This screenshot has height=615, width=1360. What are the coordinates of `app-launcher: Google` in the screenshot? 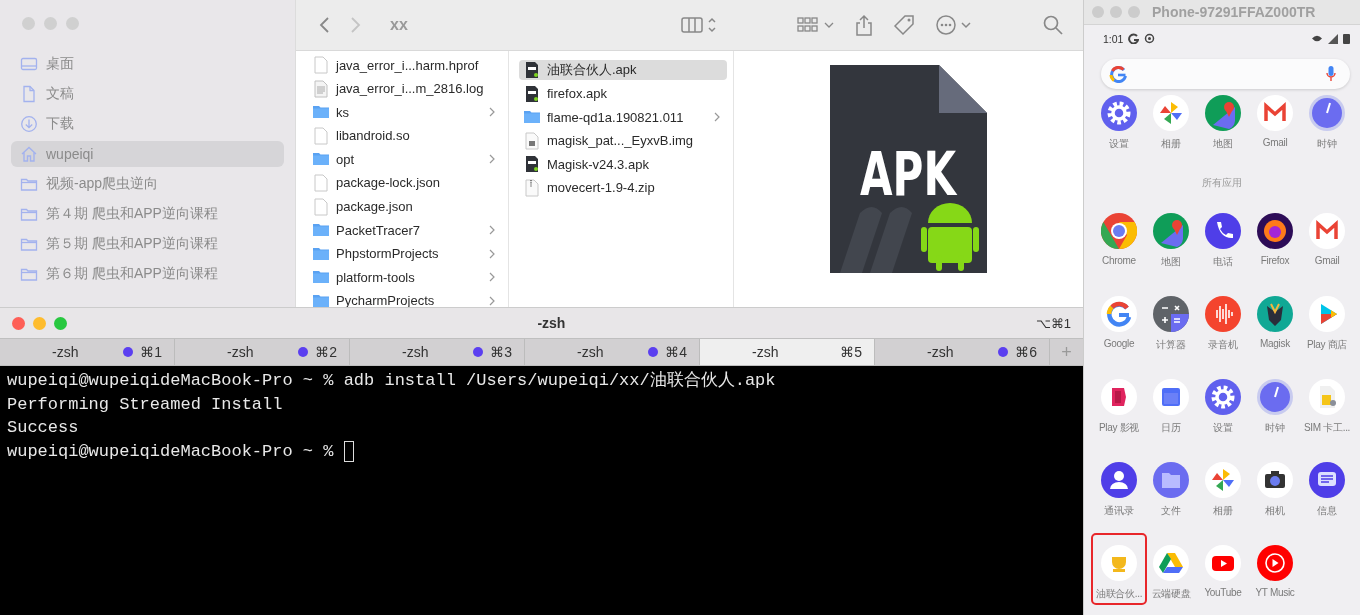 It's located at (1119, 325).